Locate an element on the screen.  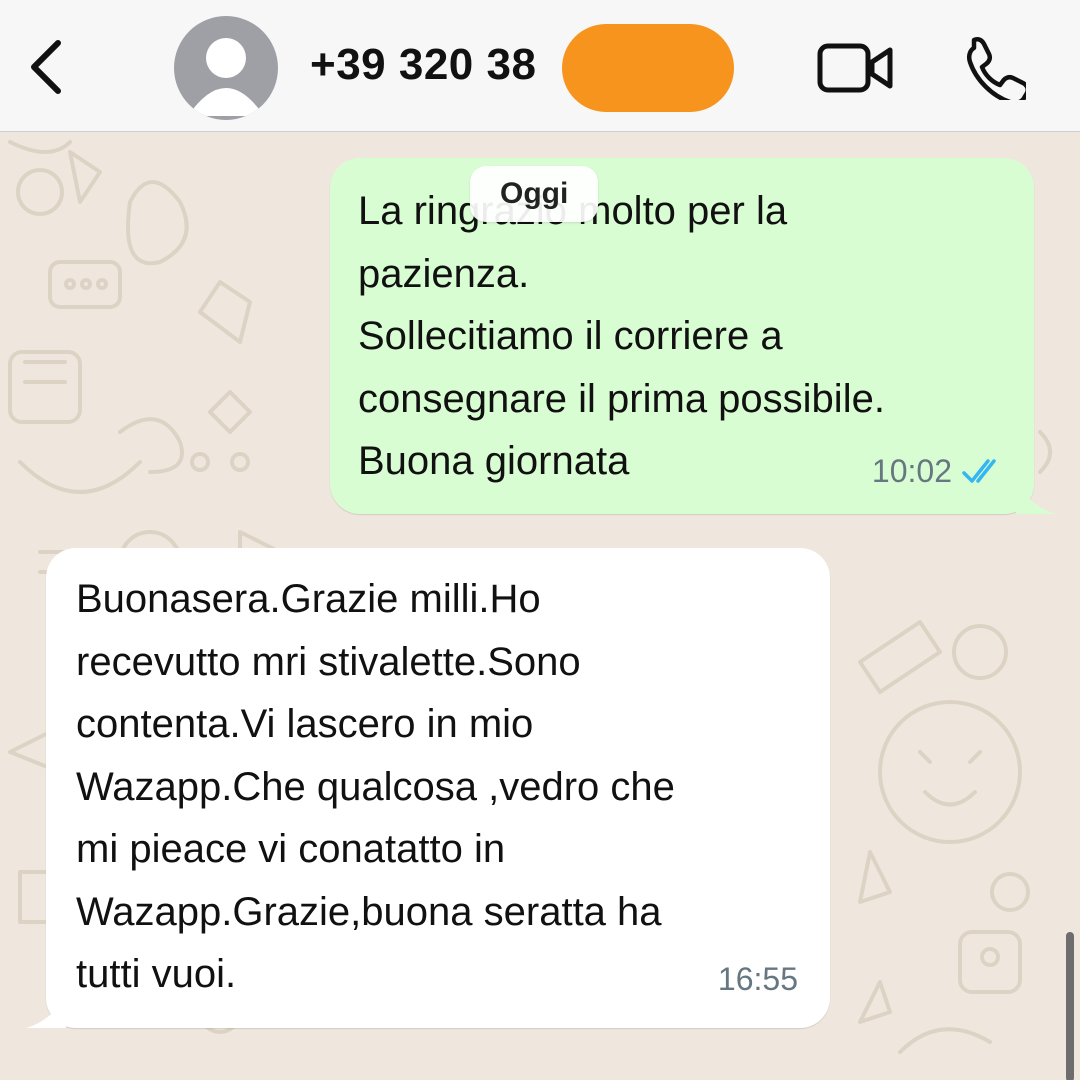
contact-name: +39 320 38 is located at coordinates (423, 65).